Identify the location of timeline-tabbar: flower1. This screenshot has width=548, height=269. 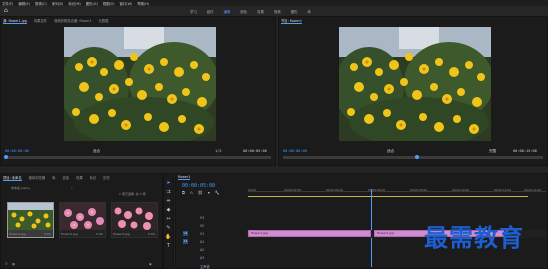
(186, 177).